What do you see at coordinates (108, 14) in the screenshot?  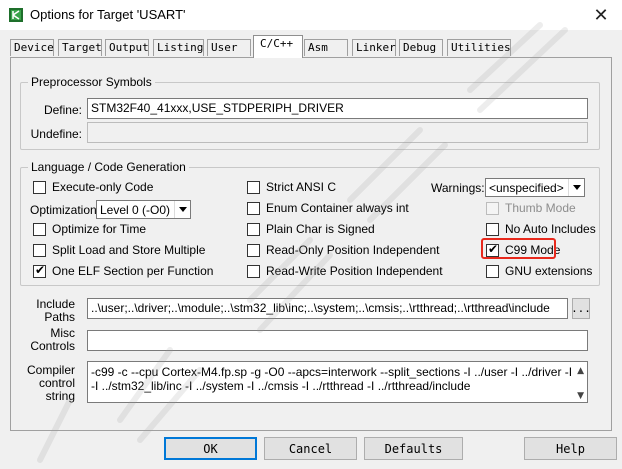 I see `window-title: Options for Target 'USART'` at bounding box center [108, 14].